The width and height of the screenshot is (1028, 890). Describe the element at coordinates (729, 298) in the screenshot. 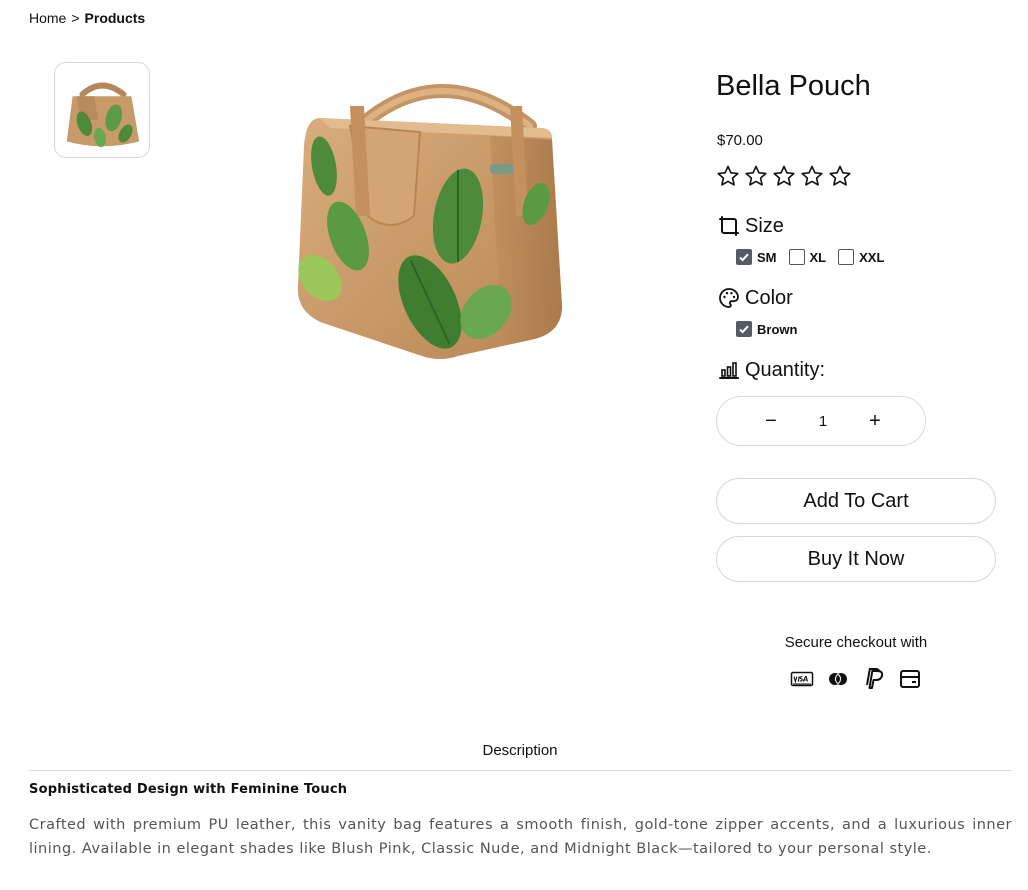

I see `palette-icon` at that location.